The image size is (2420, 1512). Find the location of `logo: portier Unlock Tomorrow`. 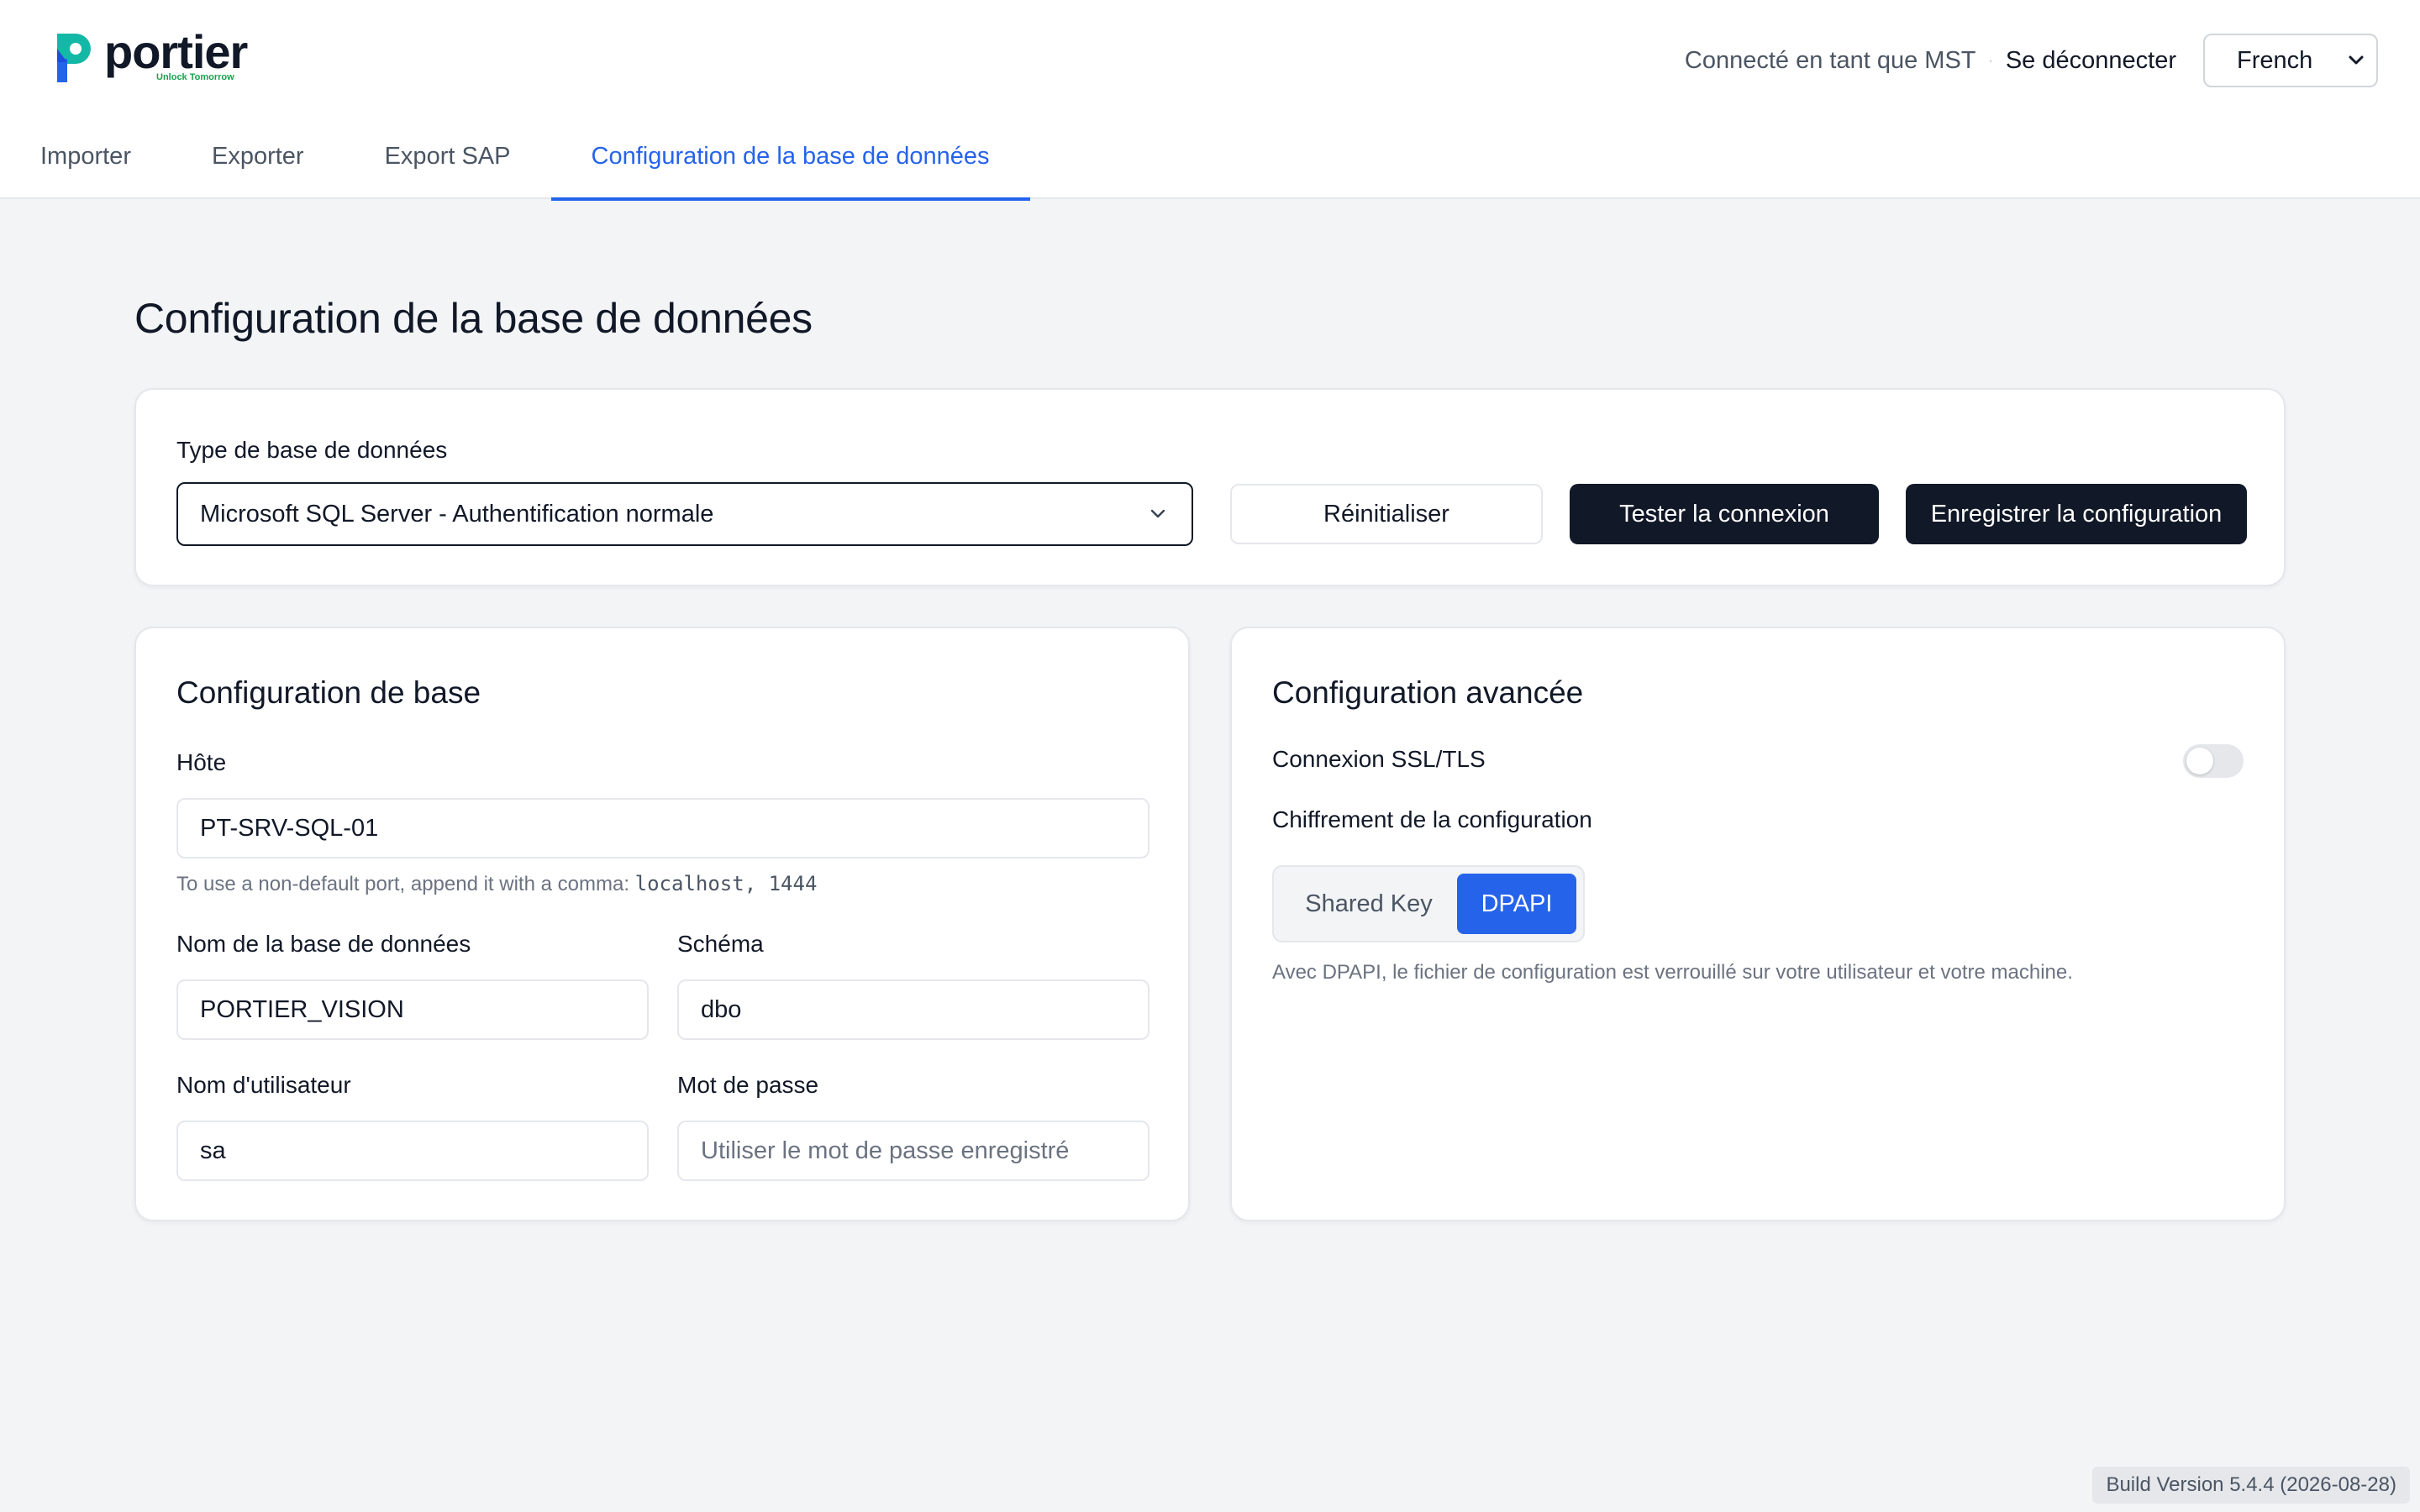

logo: portier Unlock Tomorrow is located at coordinates (150, 56).